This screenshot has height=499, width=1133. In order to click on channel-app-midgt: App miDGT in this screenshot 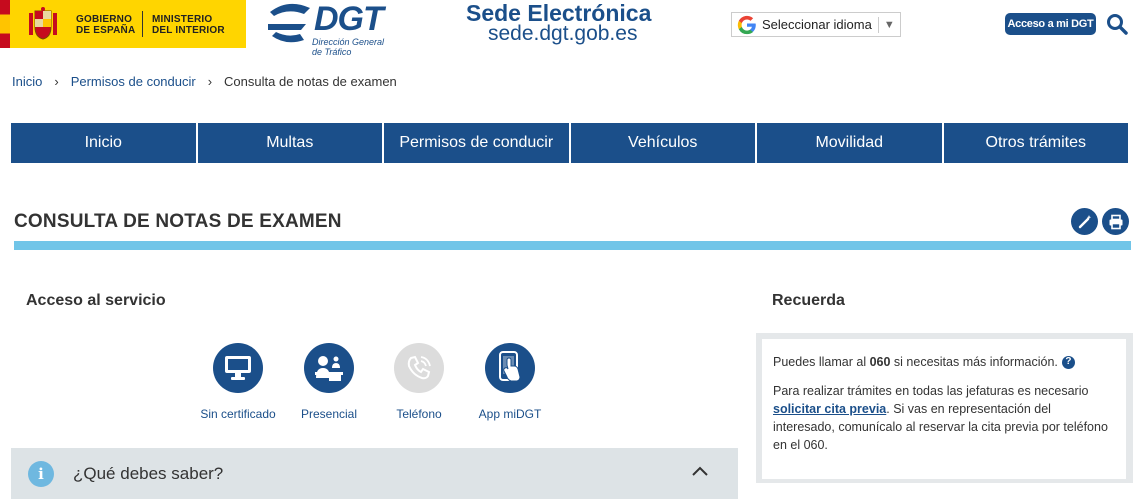, I will do `click(510, 382)`.